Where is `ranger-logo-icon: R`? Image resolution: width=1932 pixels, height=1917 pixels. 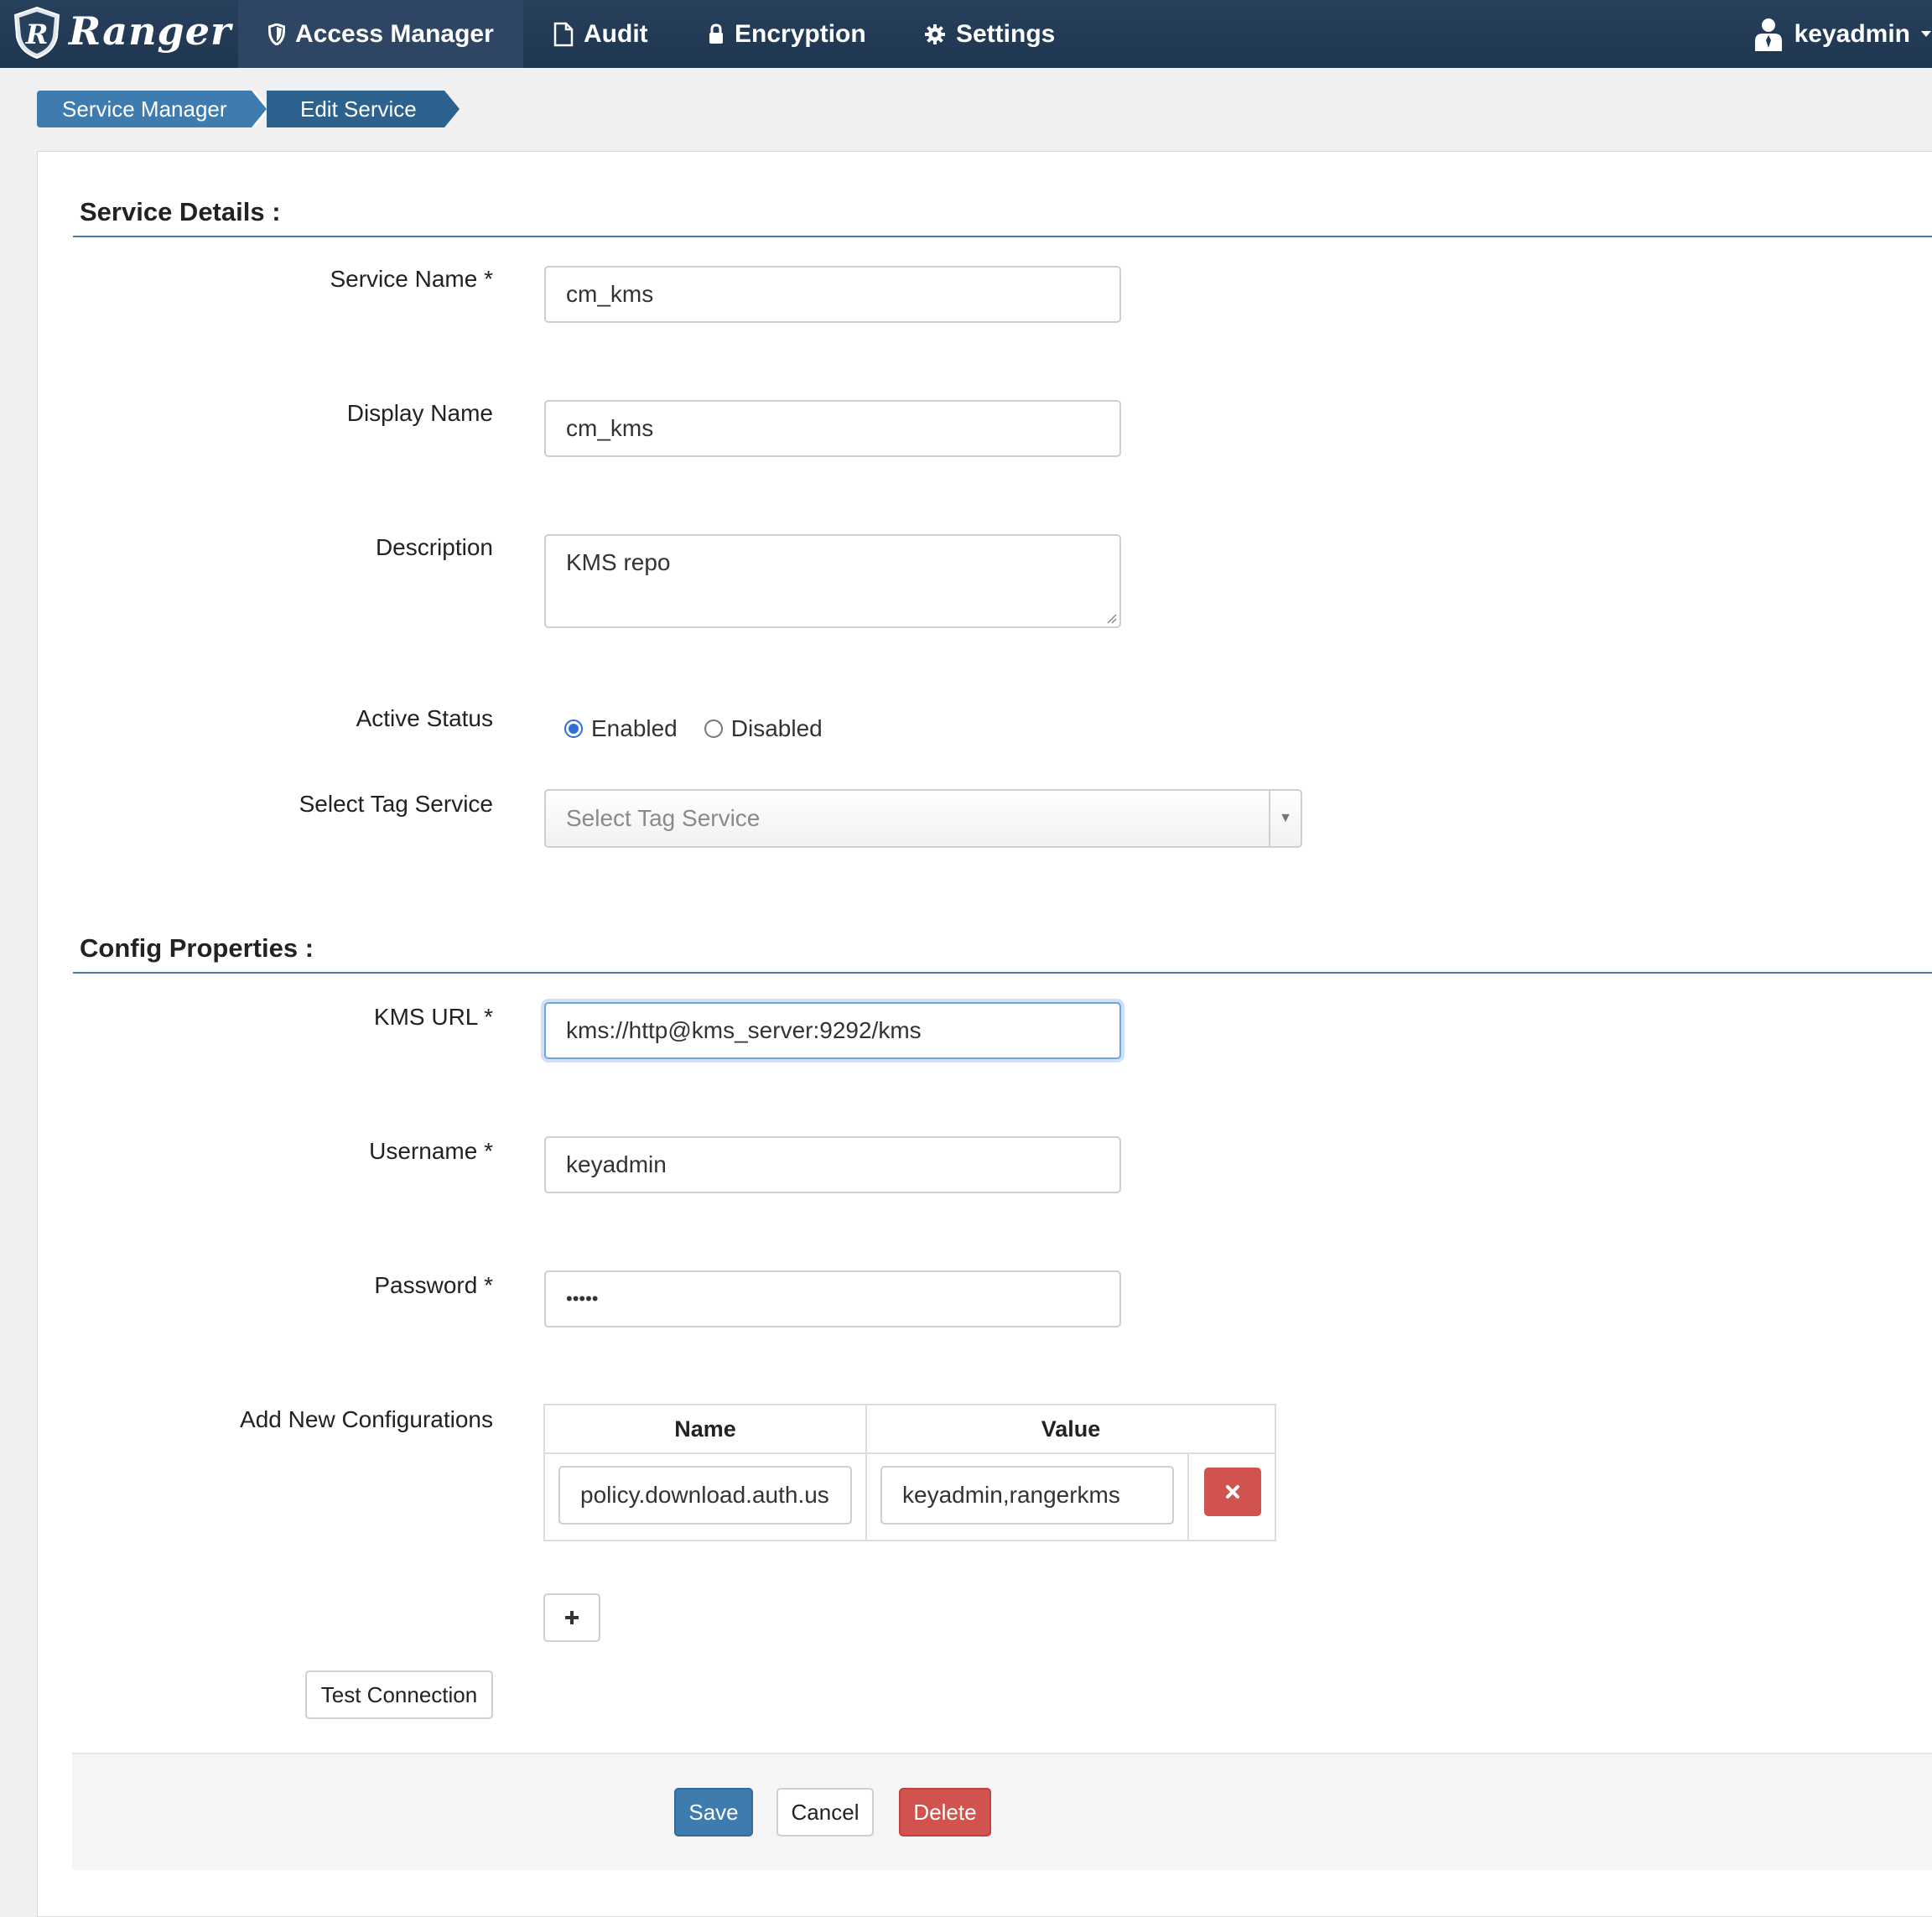
ranger-logo-icon: R is located at coordinates (36, 33).